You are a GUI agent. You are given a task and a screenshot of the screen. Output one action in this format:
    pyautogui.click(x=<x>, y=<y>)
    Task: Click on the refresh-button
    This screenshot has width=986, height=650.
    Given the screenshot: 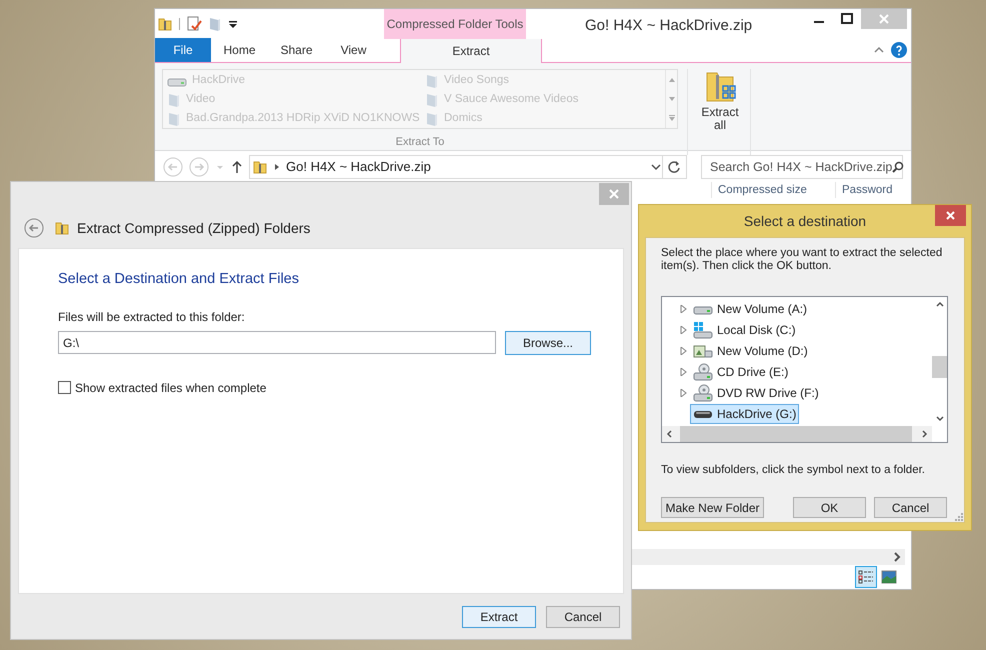 What is the action you would take?
    pyautogui.click(x=674, y=167)
    